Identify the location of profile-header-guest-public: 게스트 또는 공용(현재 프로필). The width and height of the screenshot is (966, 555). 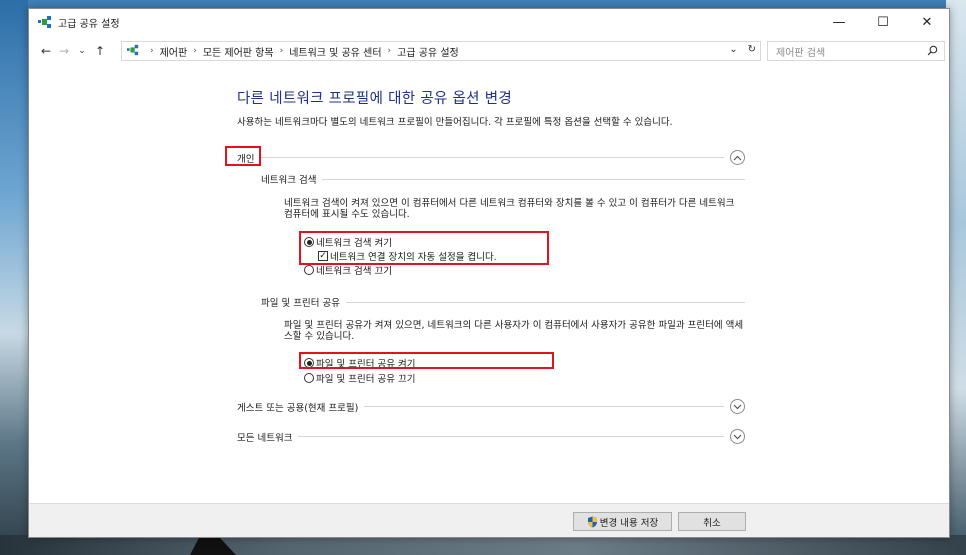
(491, 406).